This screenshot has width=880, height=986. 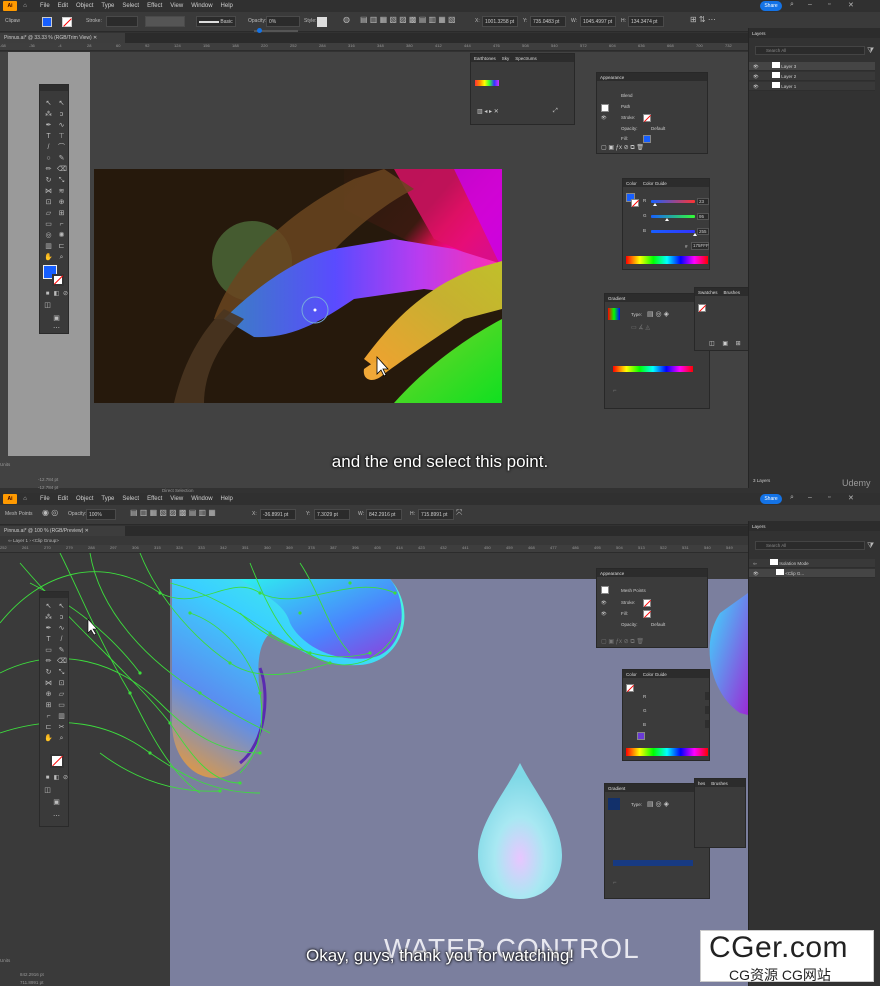 I want to click on stroke-color-box, so click(x=57, y=761).